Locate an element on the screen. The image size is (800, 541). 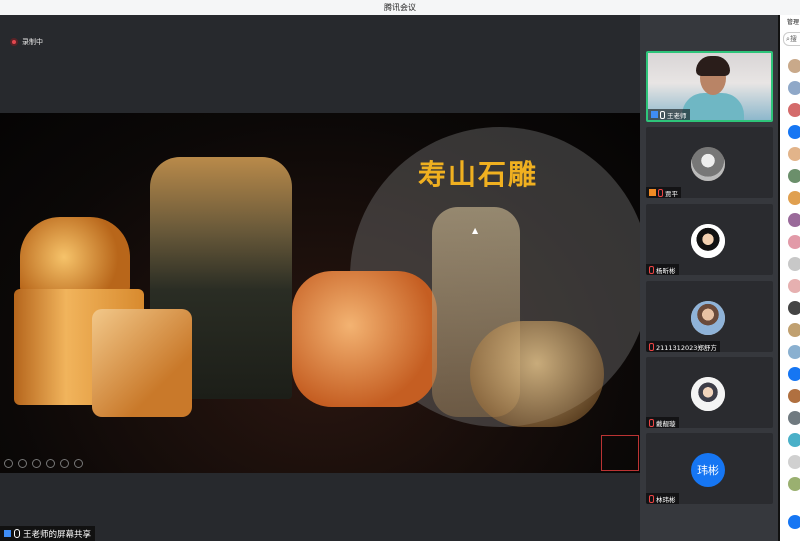
cohost-badge-icon is located at coordinates (652, 192).